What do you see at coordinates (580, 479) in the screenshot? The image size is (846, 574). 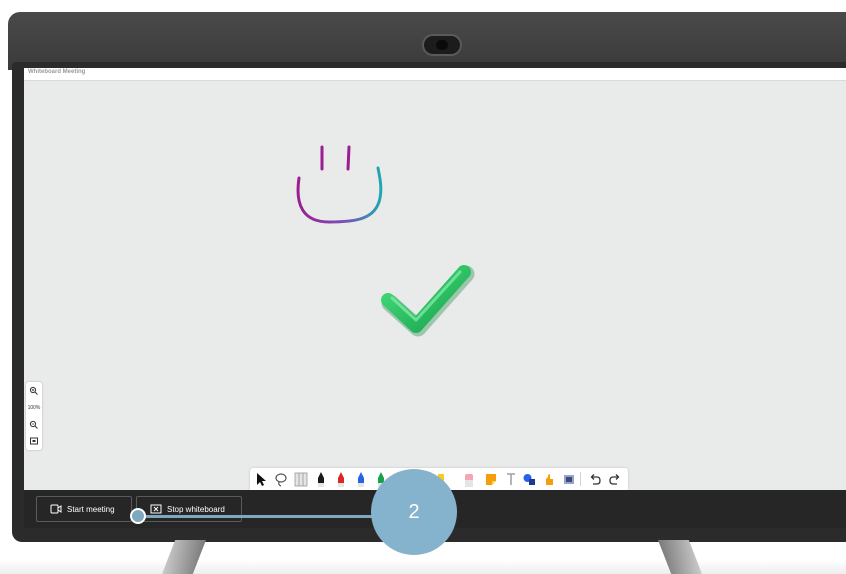 I see `toolbar-divider` at bounding box center [580, 479].